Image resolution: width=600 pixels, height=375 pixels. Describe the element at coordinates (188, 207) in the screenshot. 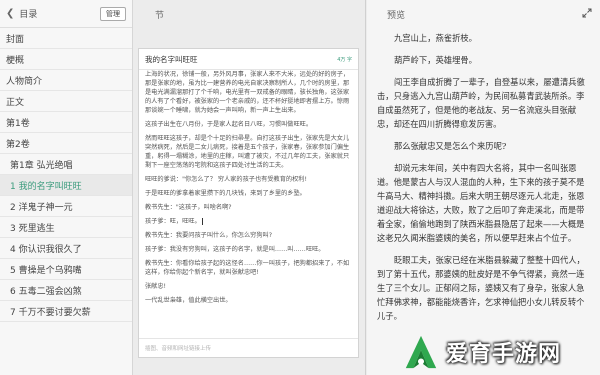

I see `editor-paragraph: 教书先生："这孩子，叫啥名啊?` at that location.